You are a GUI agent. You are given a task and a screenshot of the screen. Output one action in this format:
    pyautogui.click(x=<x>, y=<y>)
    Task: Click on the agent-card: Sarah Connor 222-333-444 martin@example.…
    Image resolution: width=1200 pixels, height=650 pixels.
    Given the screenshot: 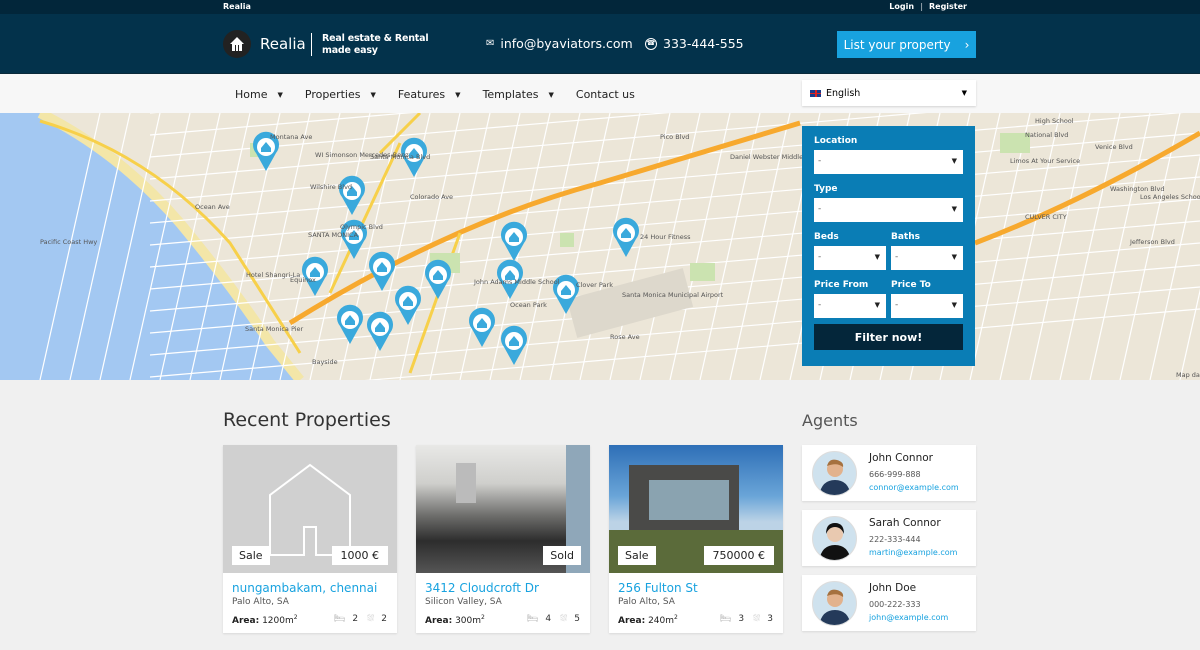 What is the action you would take?
    pyautogui.click(x=889, y=538)
    